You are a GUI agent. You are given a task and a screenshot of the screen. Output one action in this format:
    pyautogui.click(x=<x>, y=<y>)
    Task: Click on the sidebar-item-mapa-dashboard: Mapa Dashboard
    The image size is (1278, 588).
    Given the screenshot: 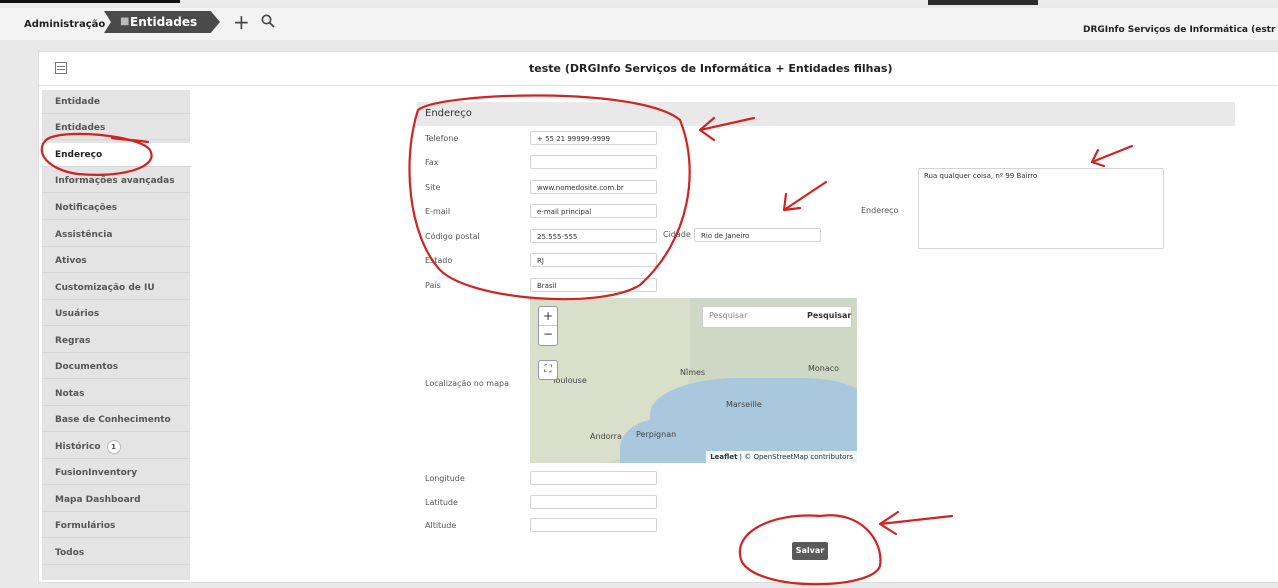 What is the action you would take?
    pyautogui.click(x=116, y=500)
    